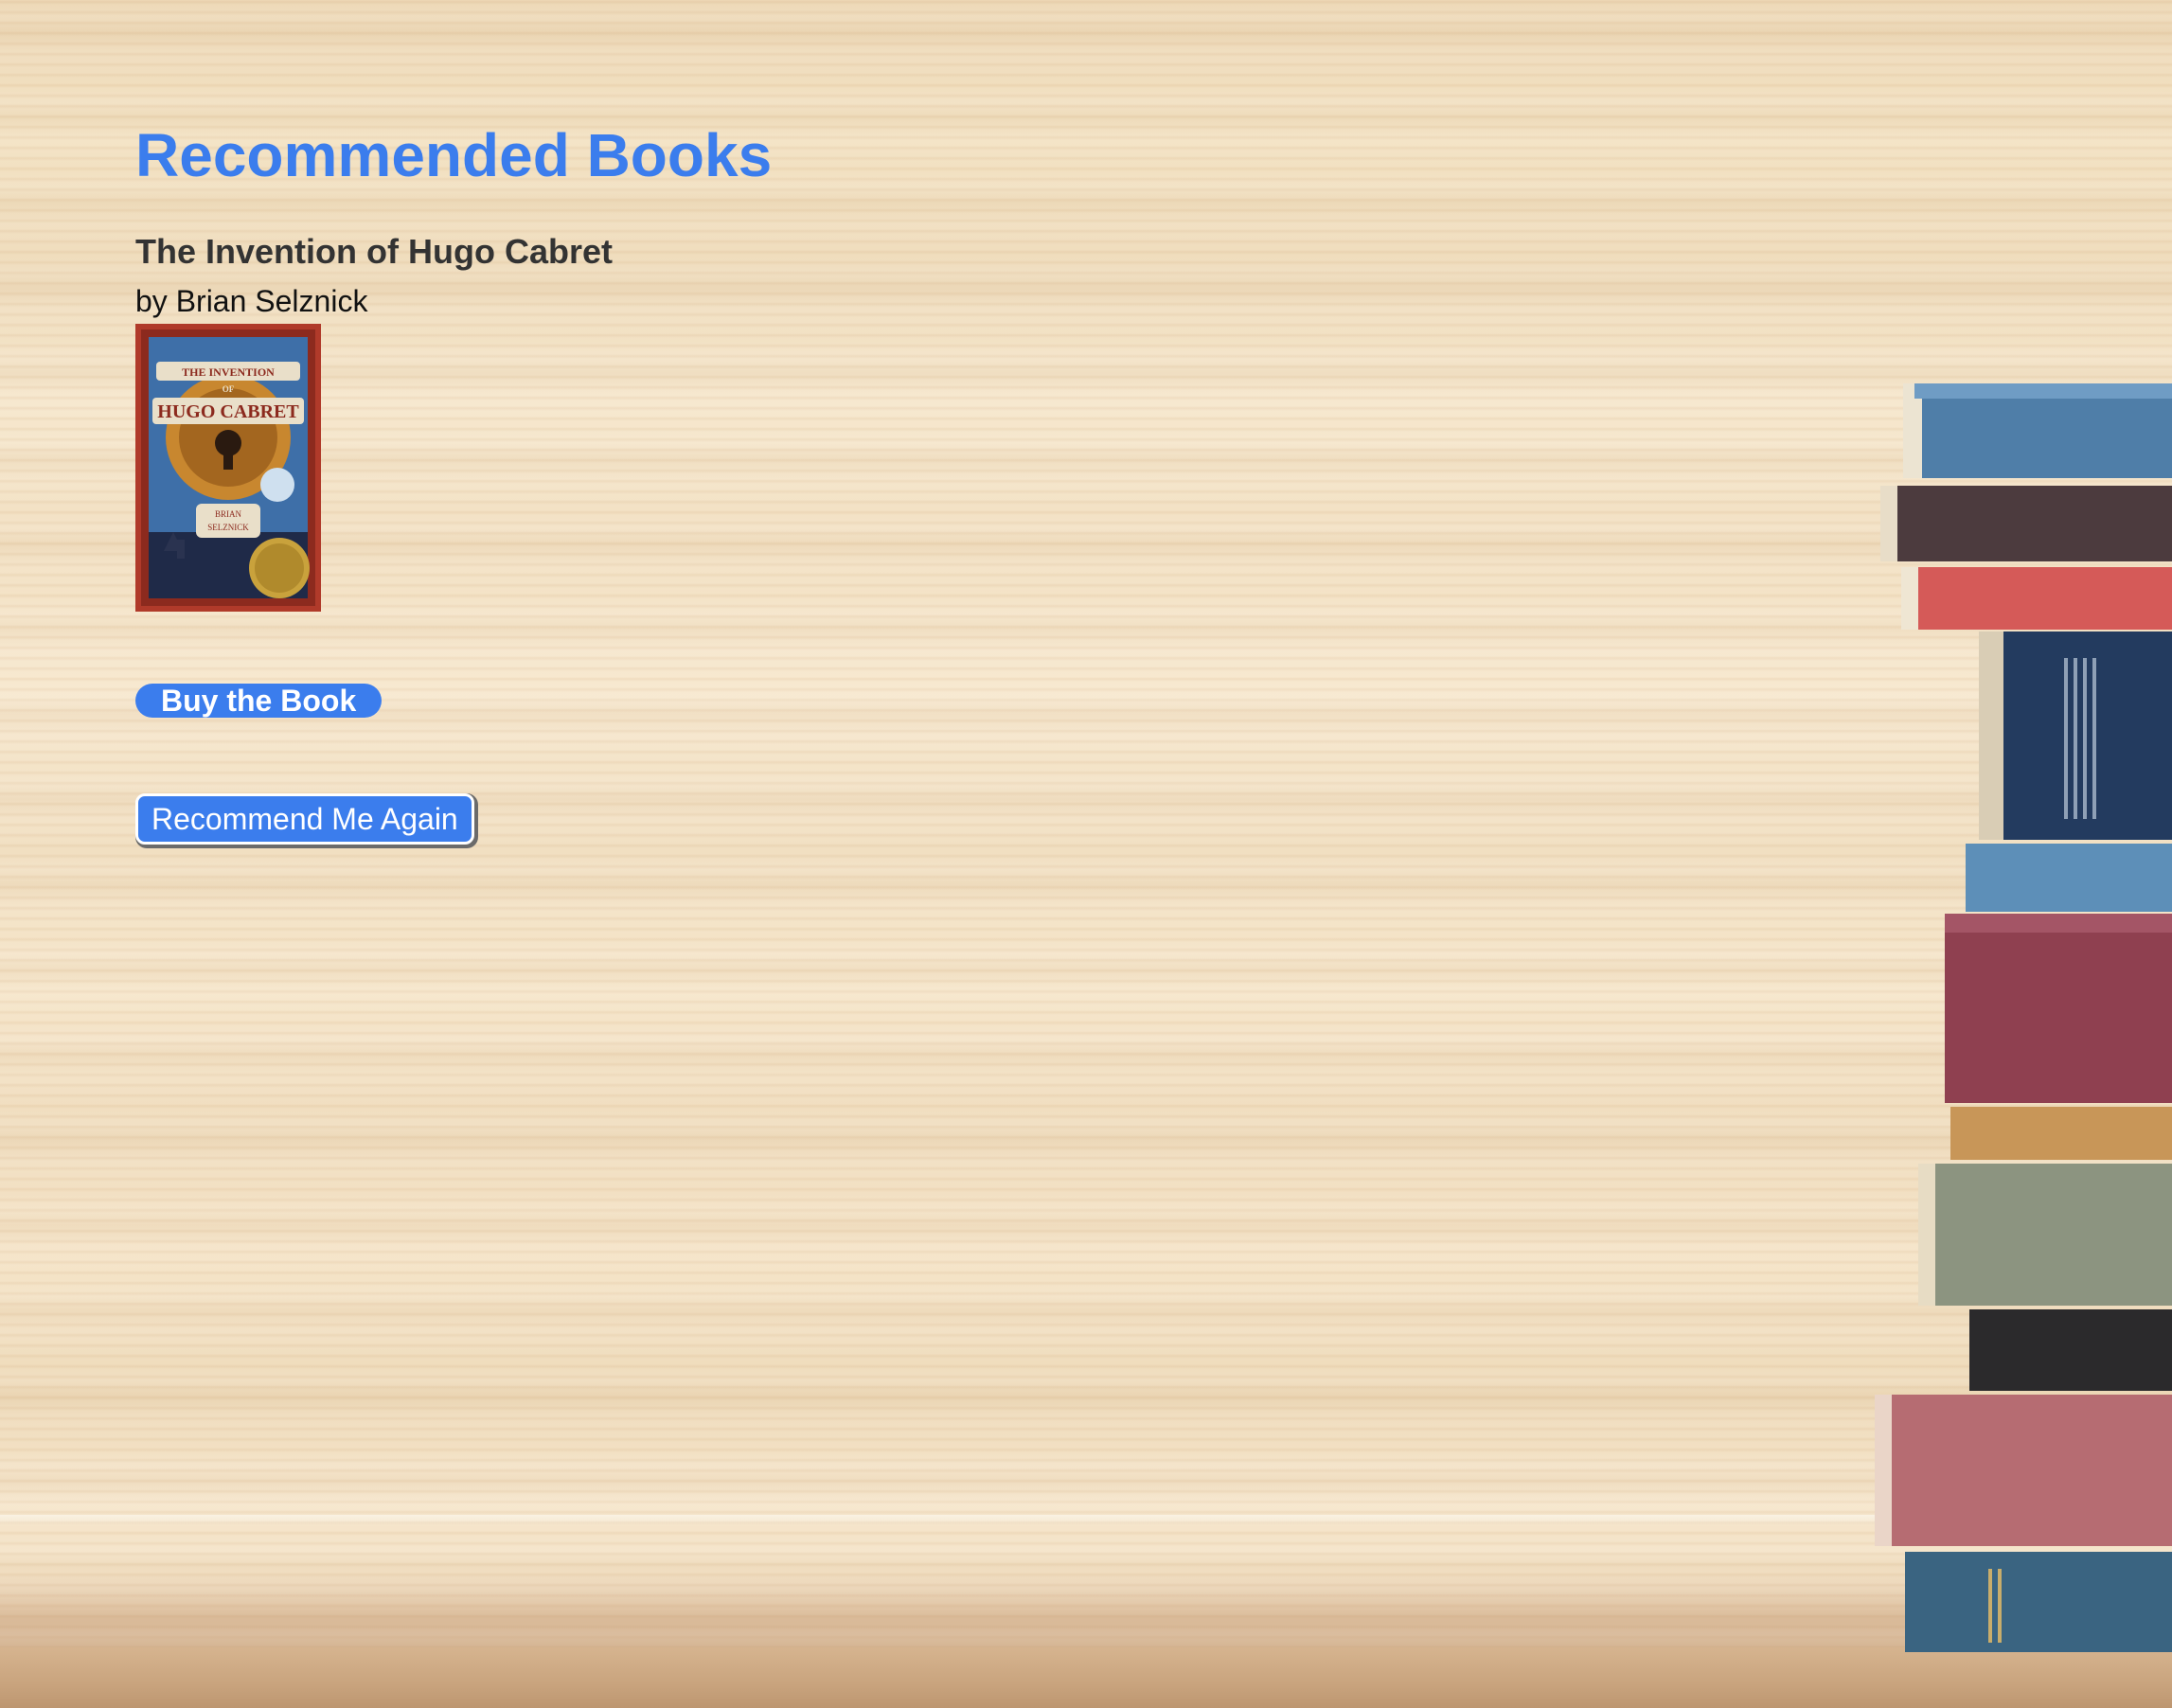 The width and height of the screenshot is (2172, 1708). What do you see at coordinates (1086, 1678) in the screenshot?
I see `table-front-edge` at bounding box center [1086, 1678].